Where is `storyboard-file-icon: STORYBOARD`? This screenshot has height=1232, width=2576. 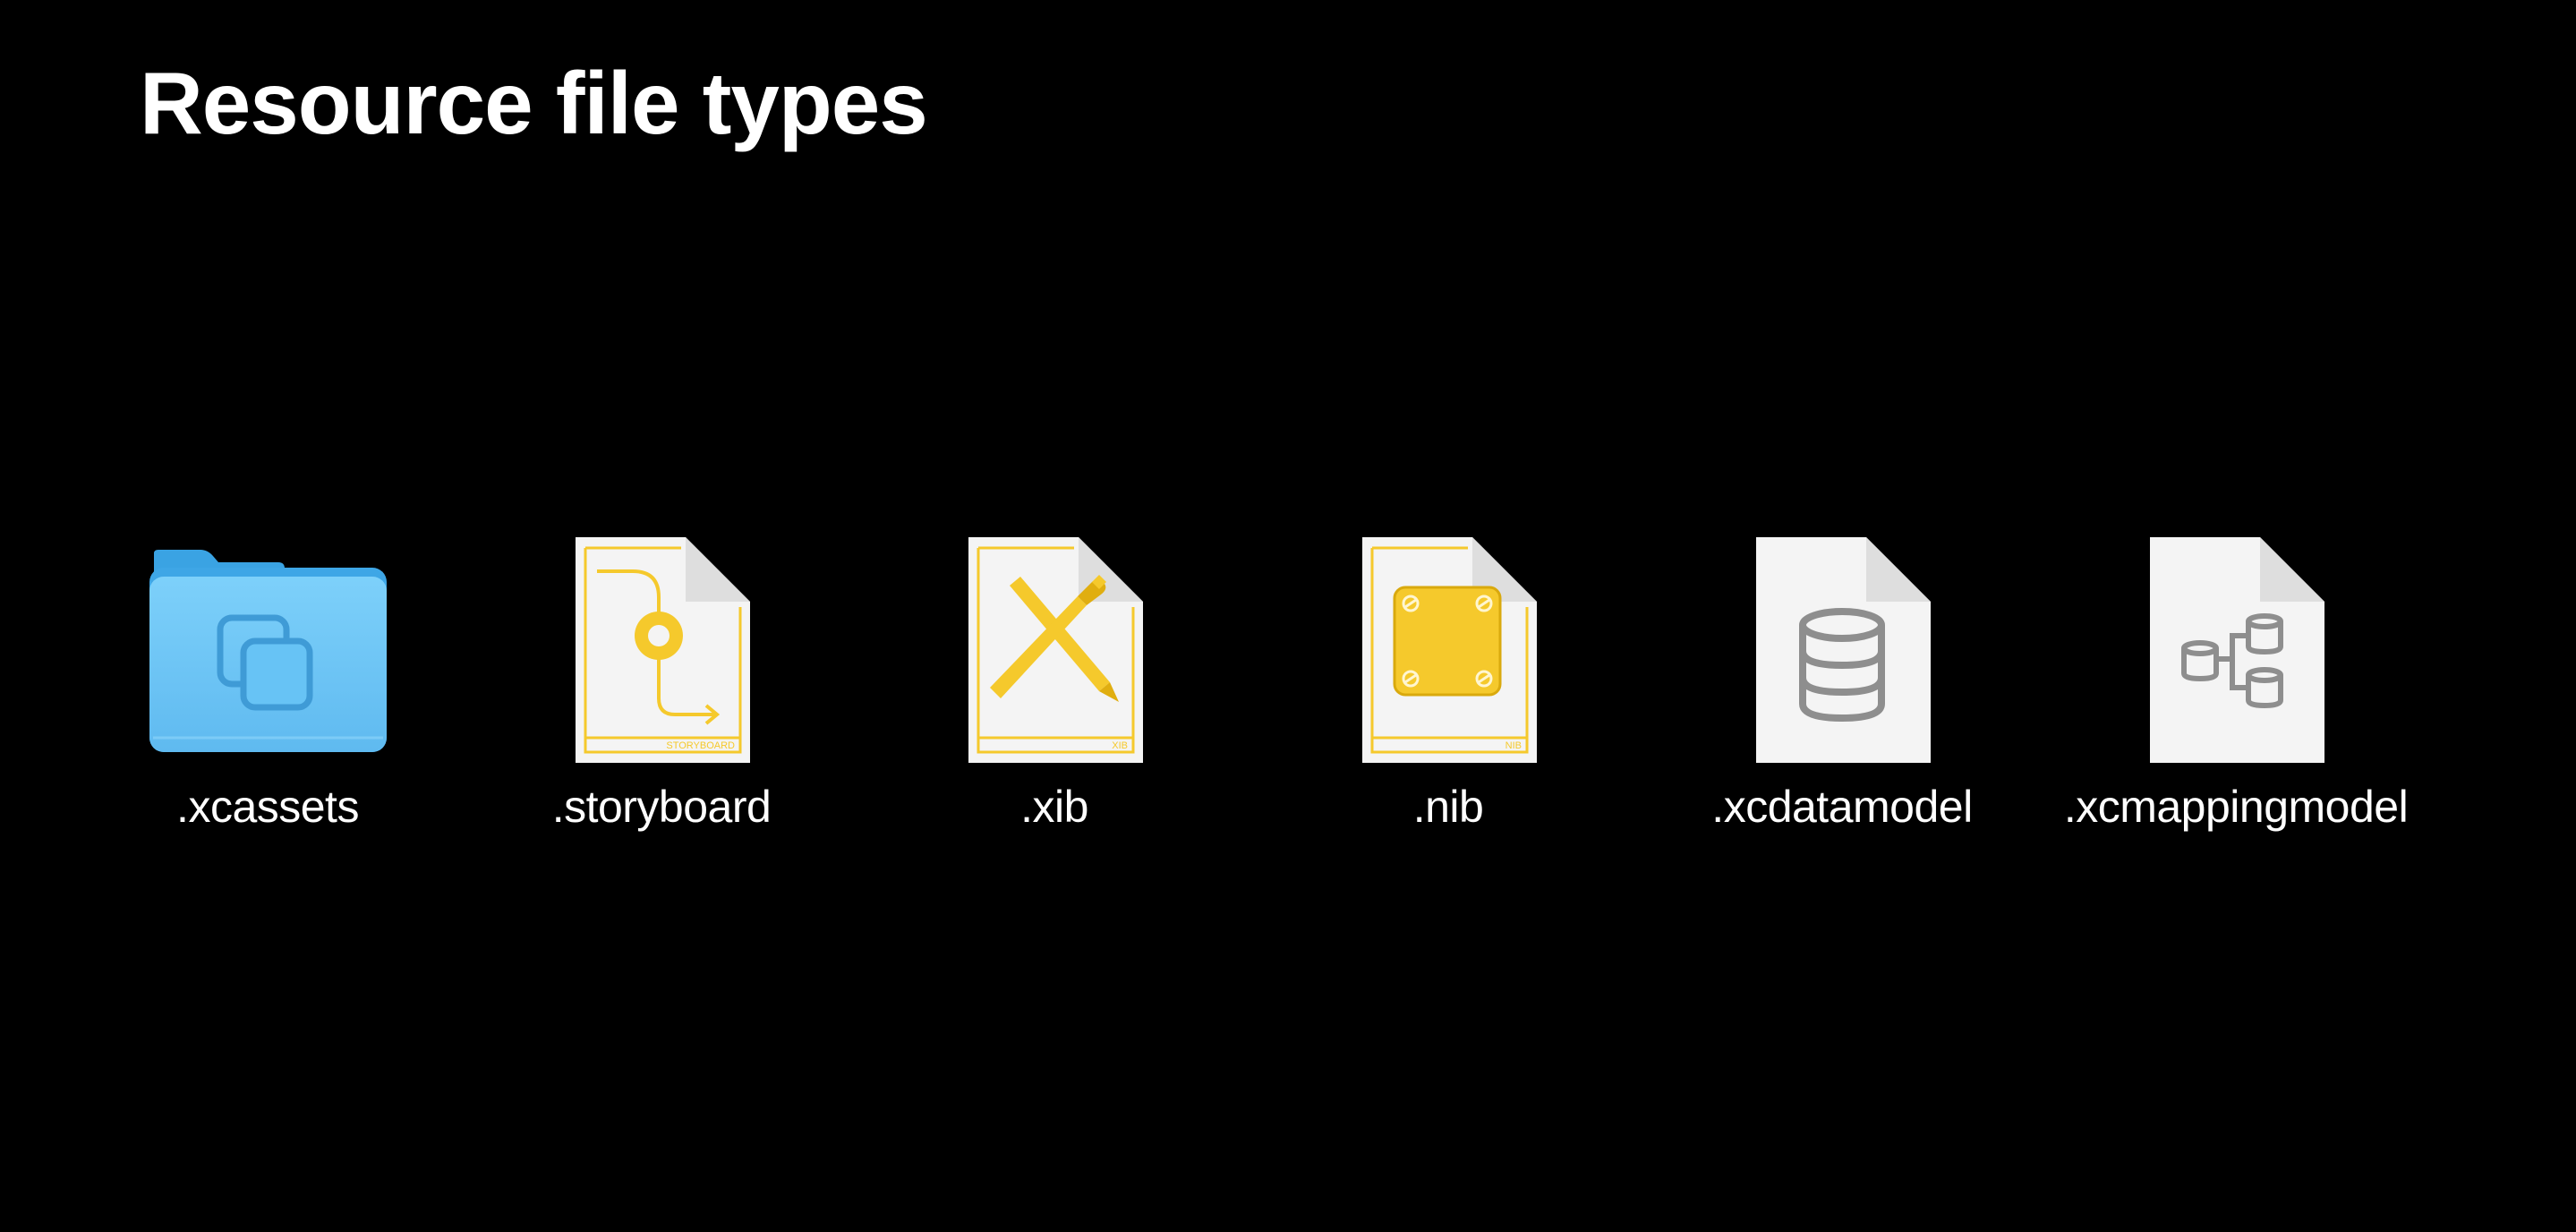 storyboard-file-icon: STORYBOARD is located at coordinates (661, 649).